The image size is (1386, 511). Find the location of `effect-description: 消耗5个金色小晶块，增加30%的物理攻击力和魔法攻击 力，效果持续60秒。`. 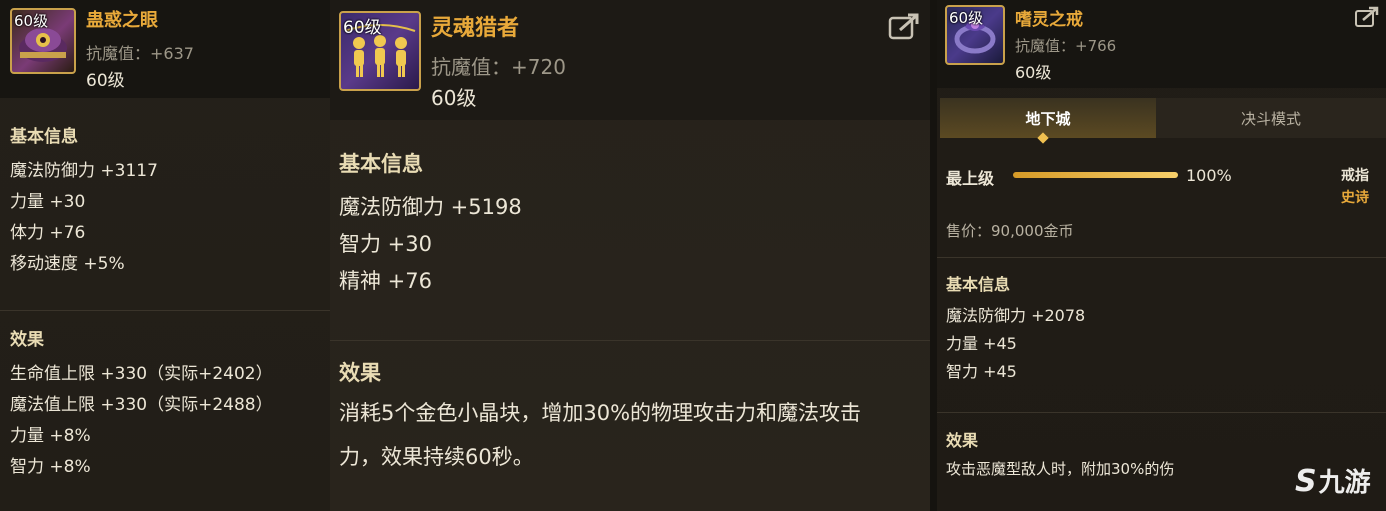

effect-description: 消耗5个金色小晶块，增加30%的物理攻击力和魔法攻击 力，效果持续60秒。 is located at coordinates (631, 435).